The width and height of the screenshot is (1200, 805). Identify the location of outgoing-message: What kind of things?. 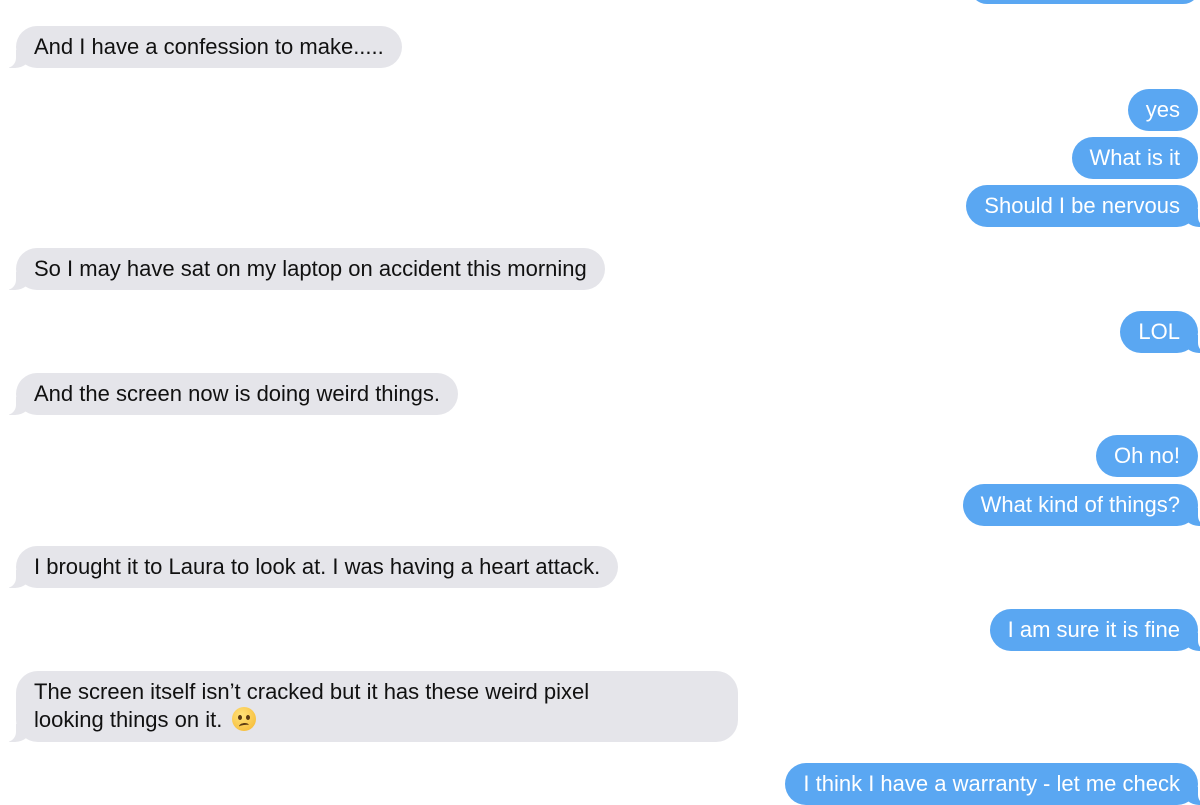
(1081, 505).